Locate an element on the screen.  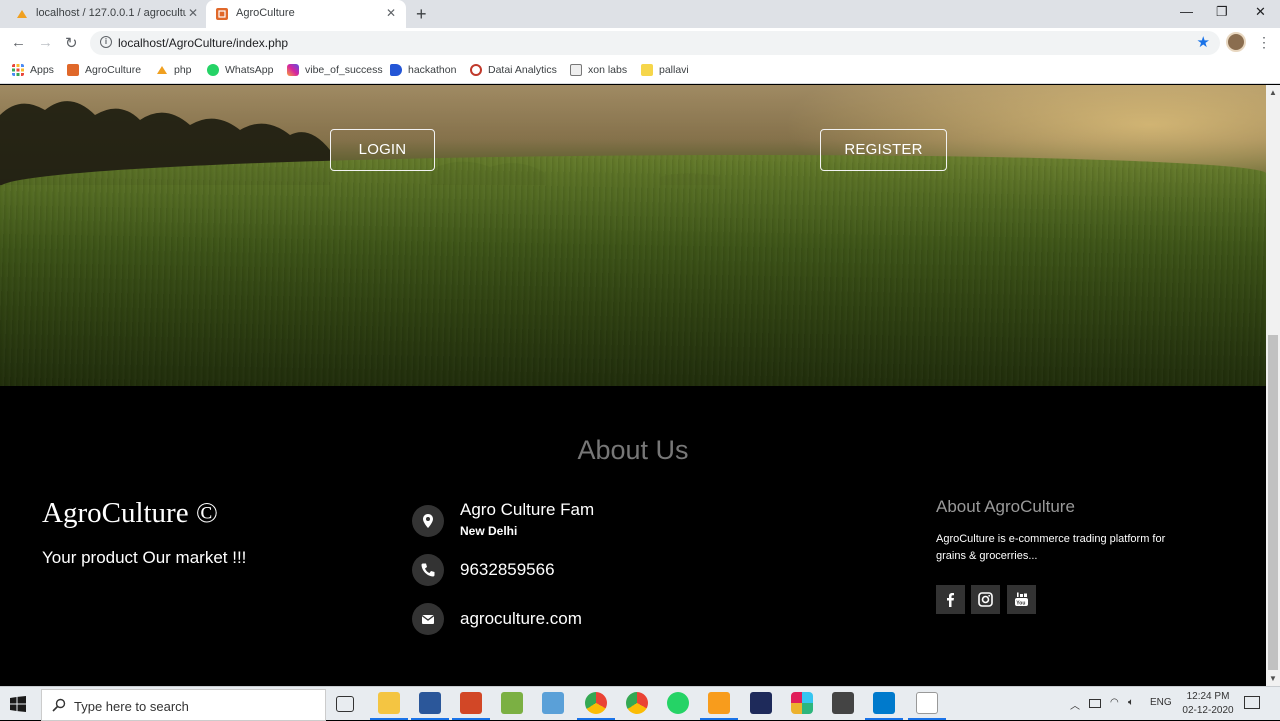
bookmark-datai-analytics: Datai Analytics is located at coordinates (513, 70).